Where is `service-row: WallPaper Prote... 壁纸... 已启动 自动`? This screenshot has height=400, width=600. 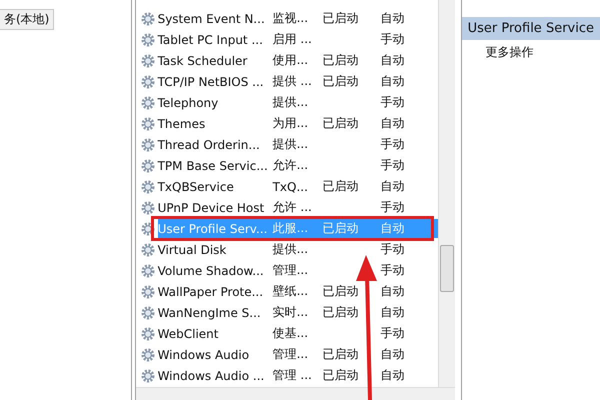
service-row: WallPaper Prote... 壁纸... 已启动 自动 is located at coordinates (287, 291).